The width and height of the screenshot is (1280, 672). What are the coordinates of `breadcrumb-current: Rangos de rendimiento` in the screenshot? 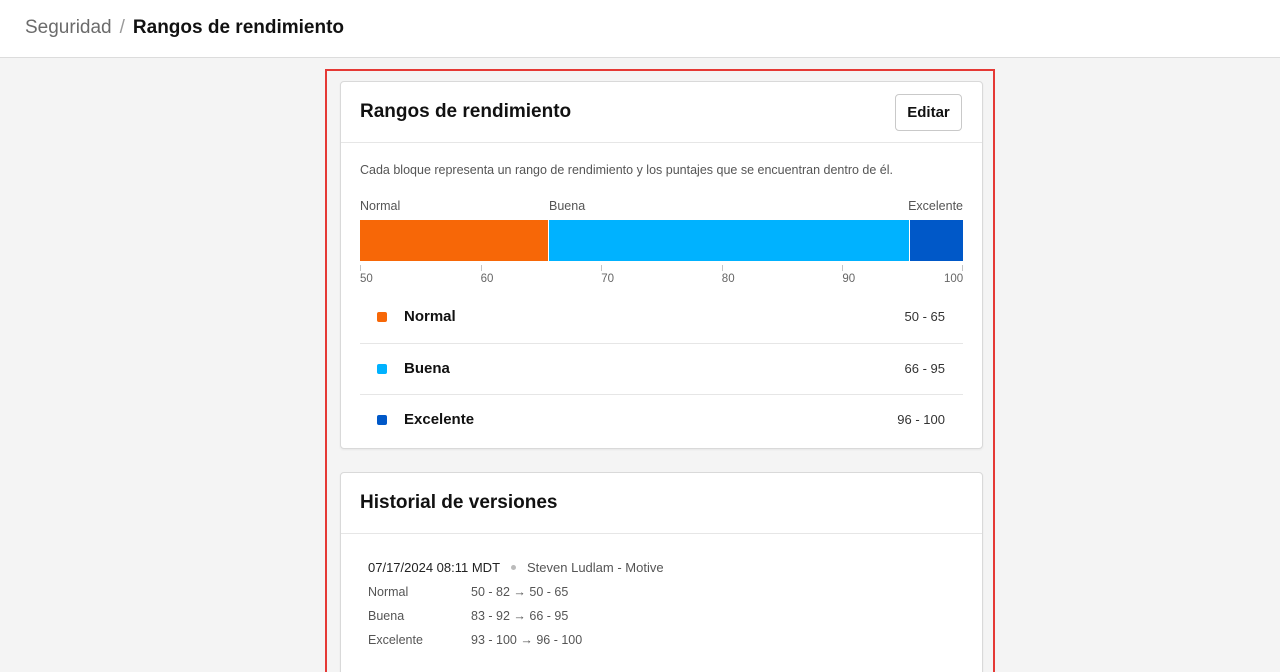 It's located at (238, 27).